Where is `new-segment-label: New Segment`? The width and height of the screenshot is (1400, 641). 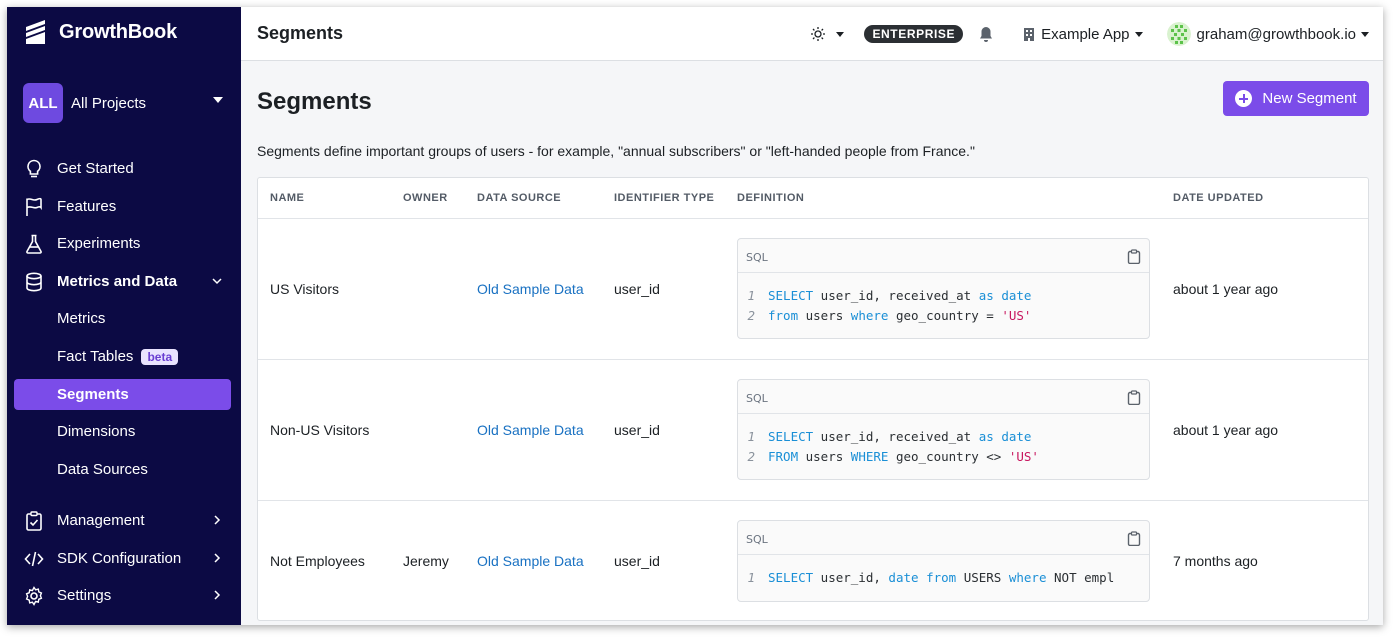
new-segment-label: New Segment is located at coordinates (1309, 98).